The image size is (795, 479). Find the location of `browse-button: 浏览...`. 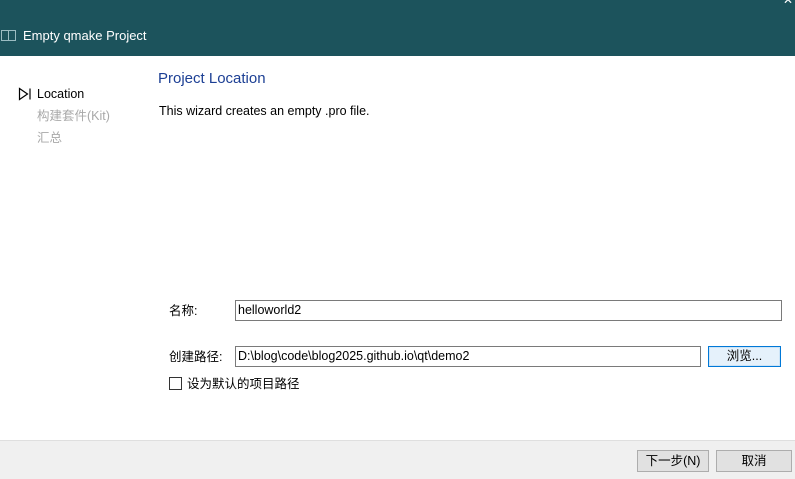

browse-button: 浏览... is located at coordinates (744, 356).